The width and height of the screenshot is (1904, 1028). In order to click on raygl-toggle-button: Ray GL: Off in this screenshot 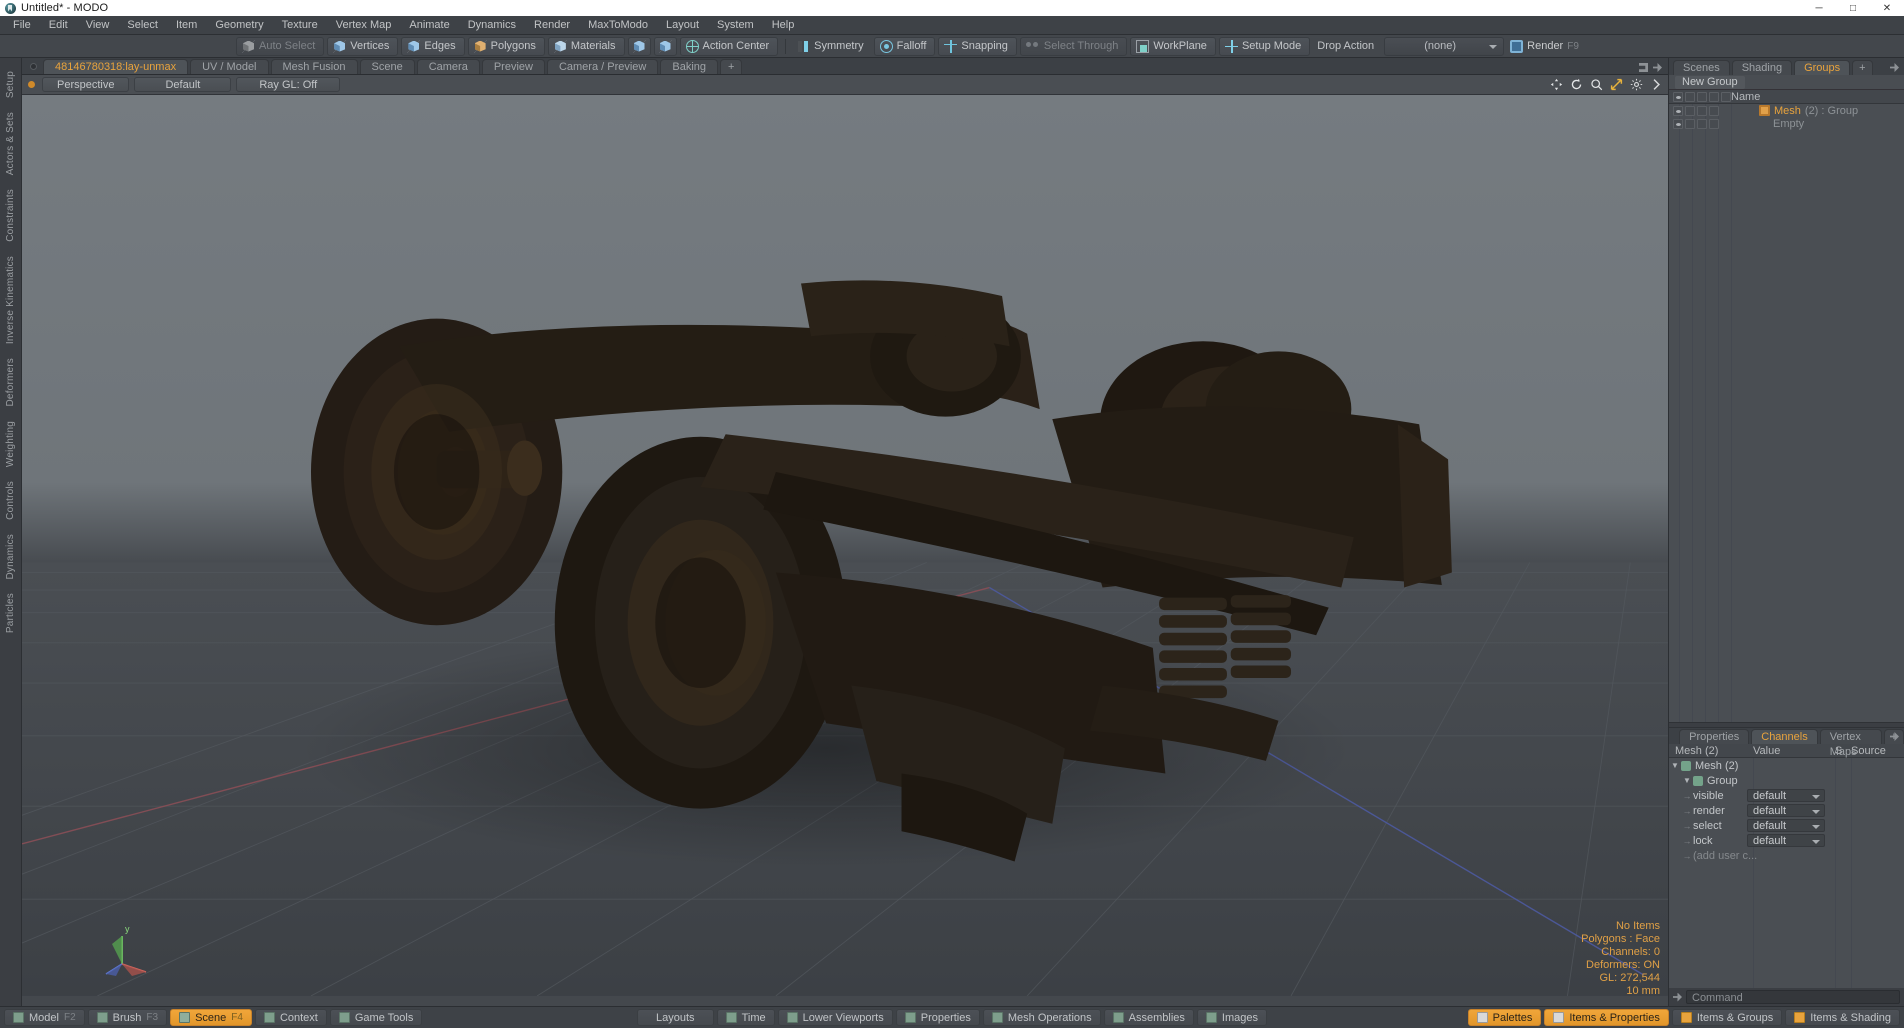, I will do `click(288, 84)`.